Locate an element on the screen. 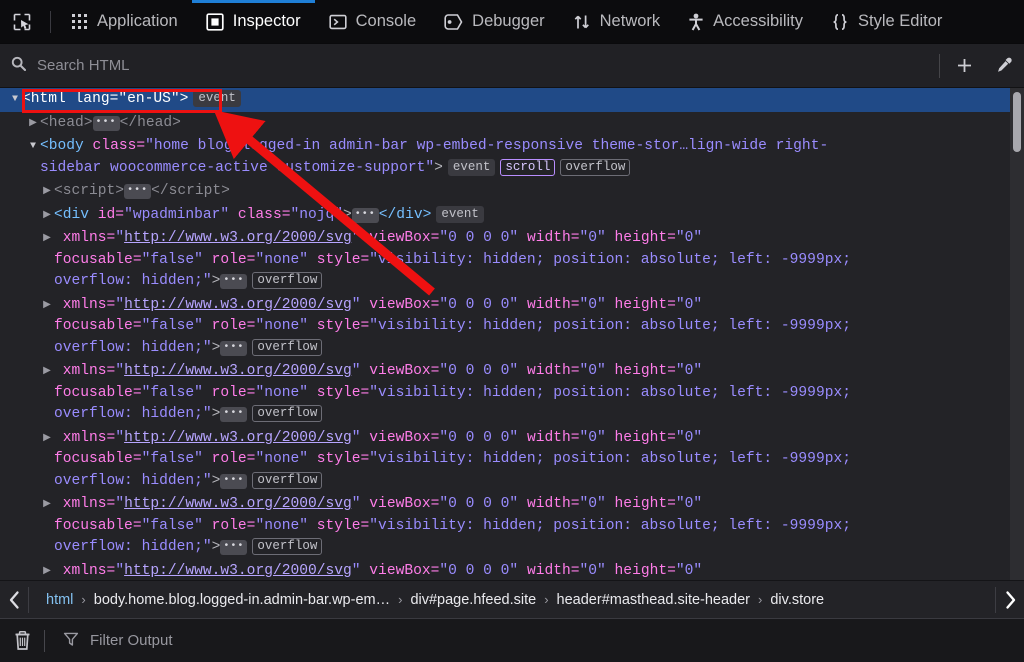  markup-node-script: ▶ <script> ••• </script> is located at coordinates (512, 192).